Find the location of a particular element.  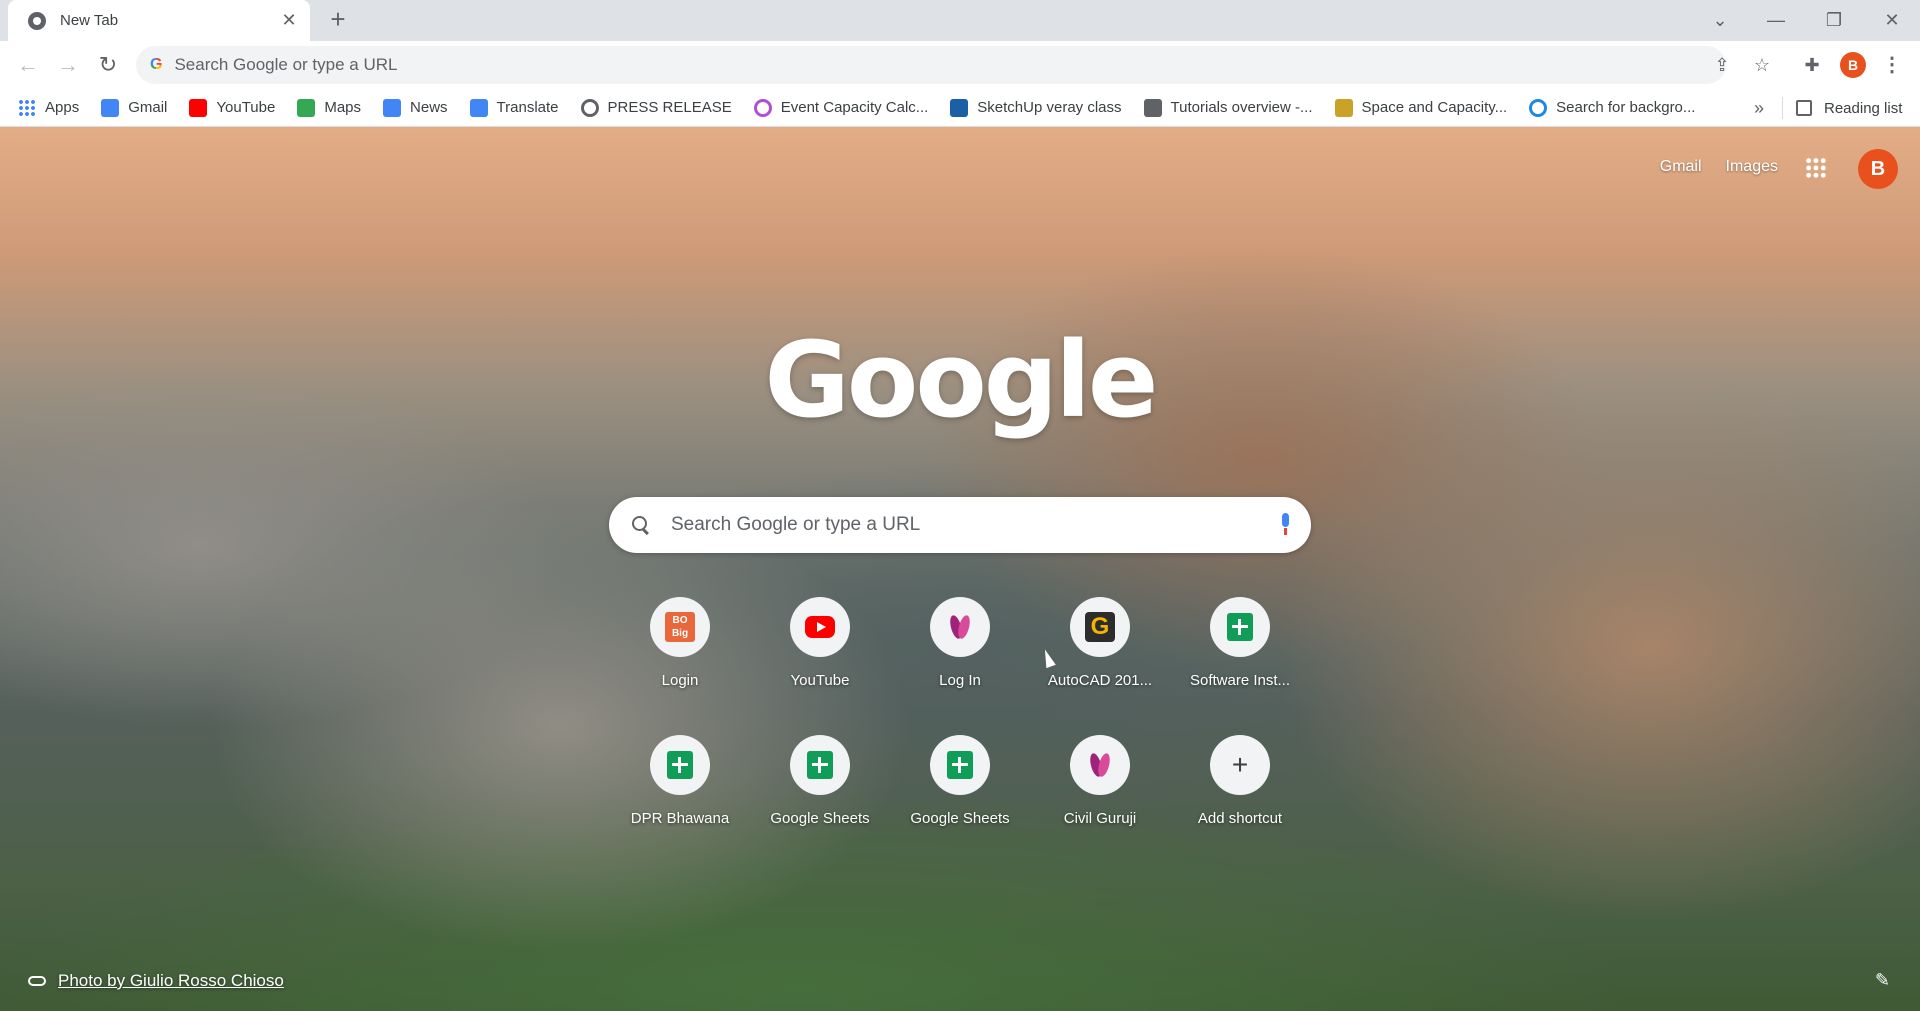

omnibox-input: Search Google or type a URL is located at coordinates (950, 65).